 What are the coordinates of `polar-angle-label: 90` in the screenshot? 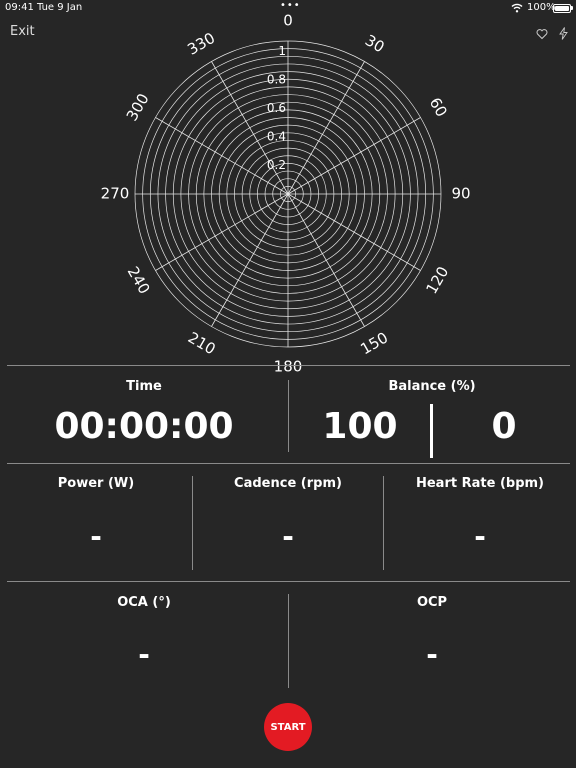 It's located at (460, 194).